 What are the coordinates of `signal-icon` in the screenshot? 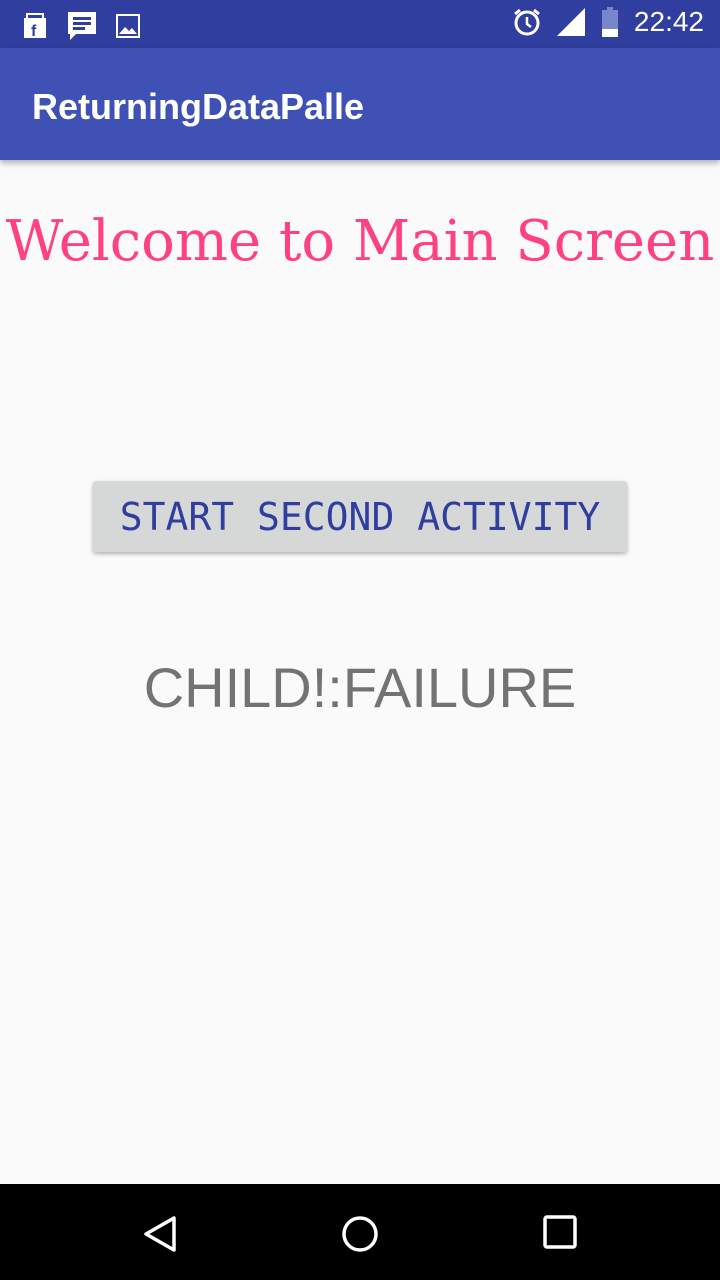 It's located at (570, 22).